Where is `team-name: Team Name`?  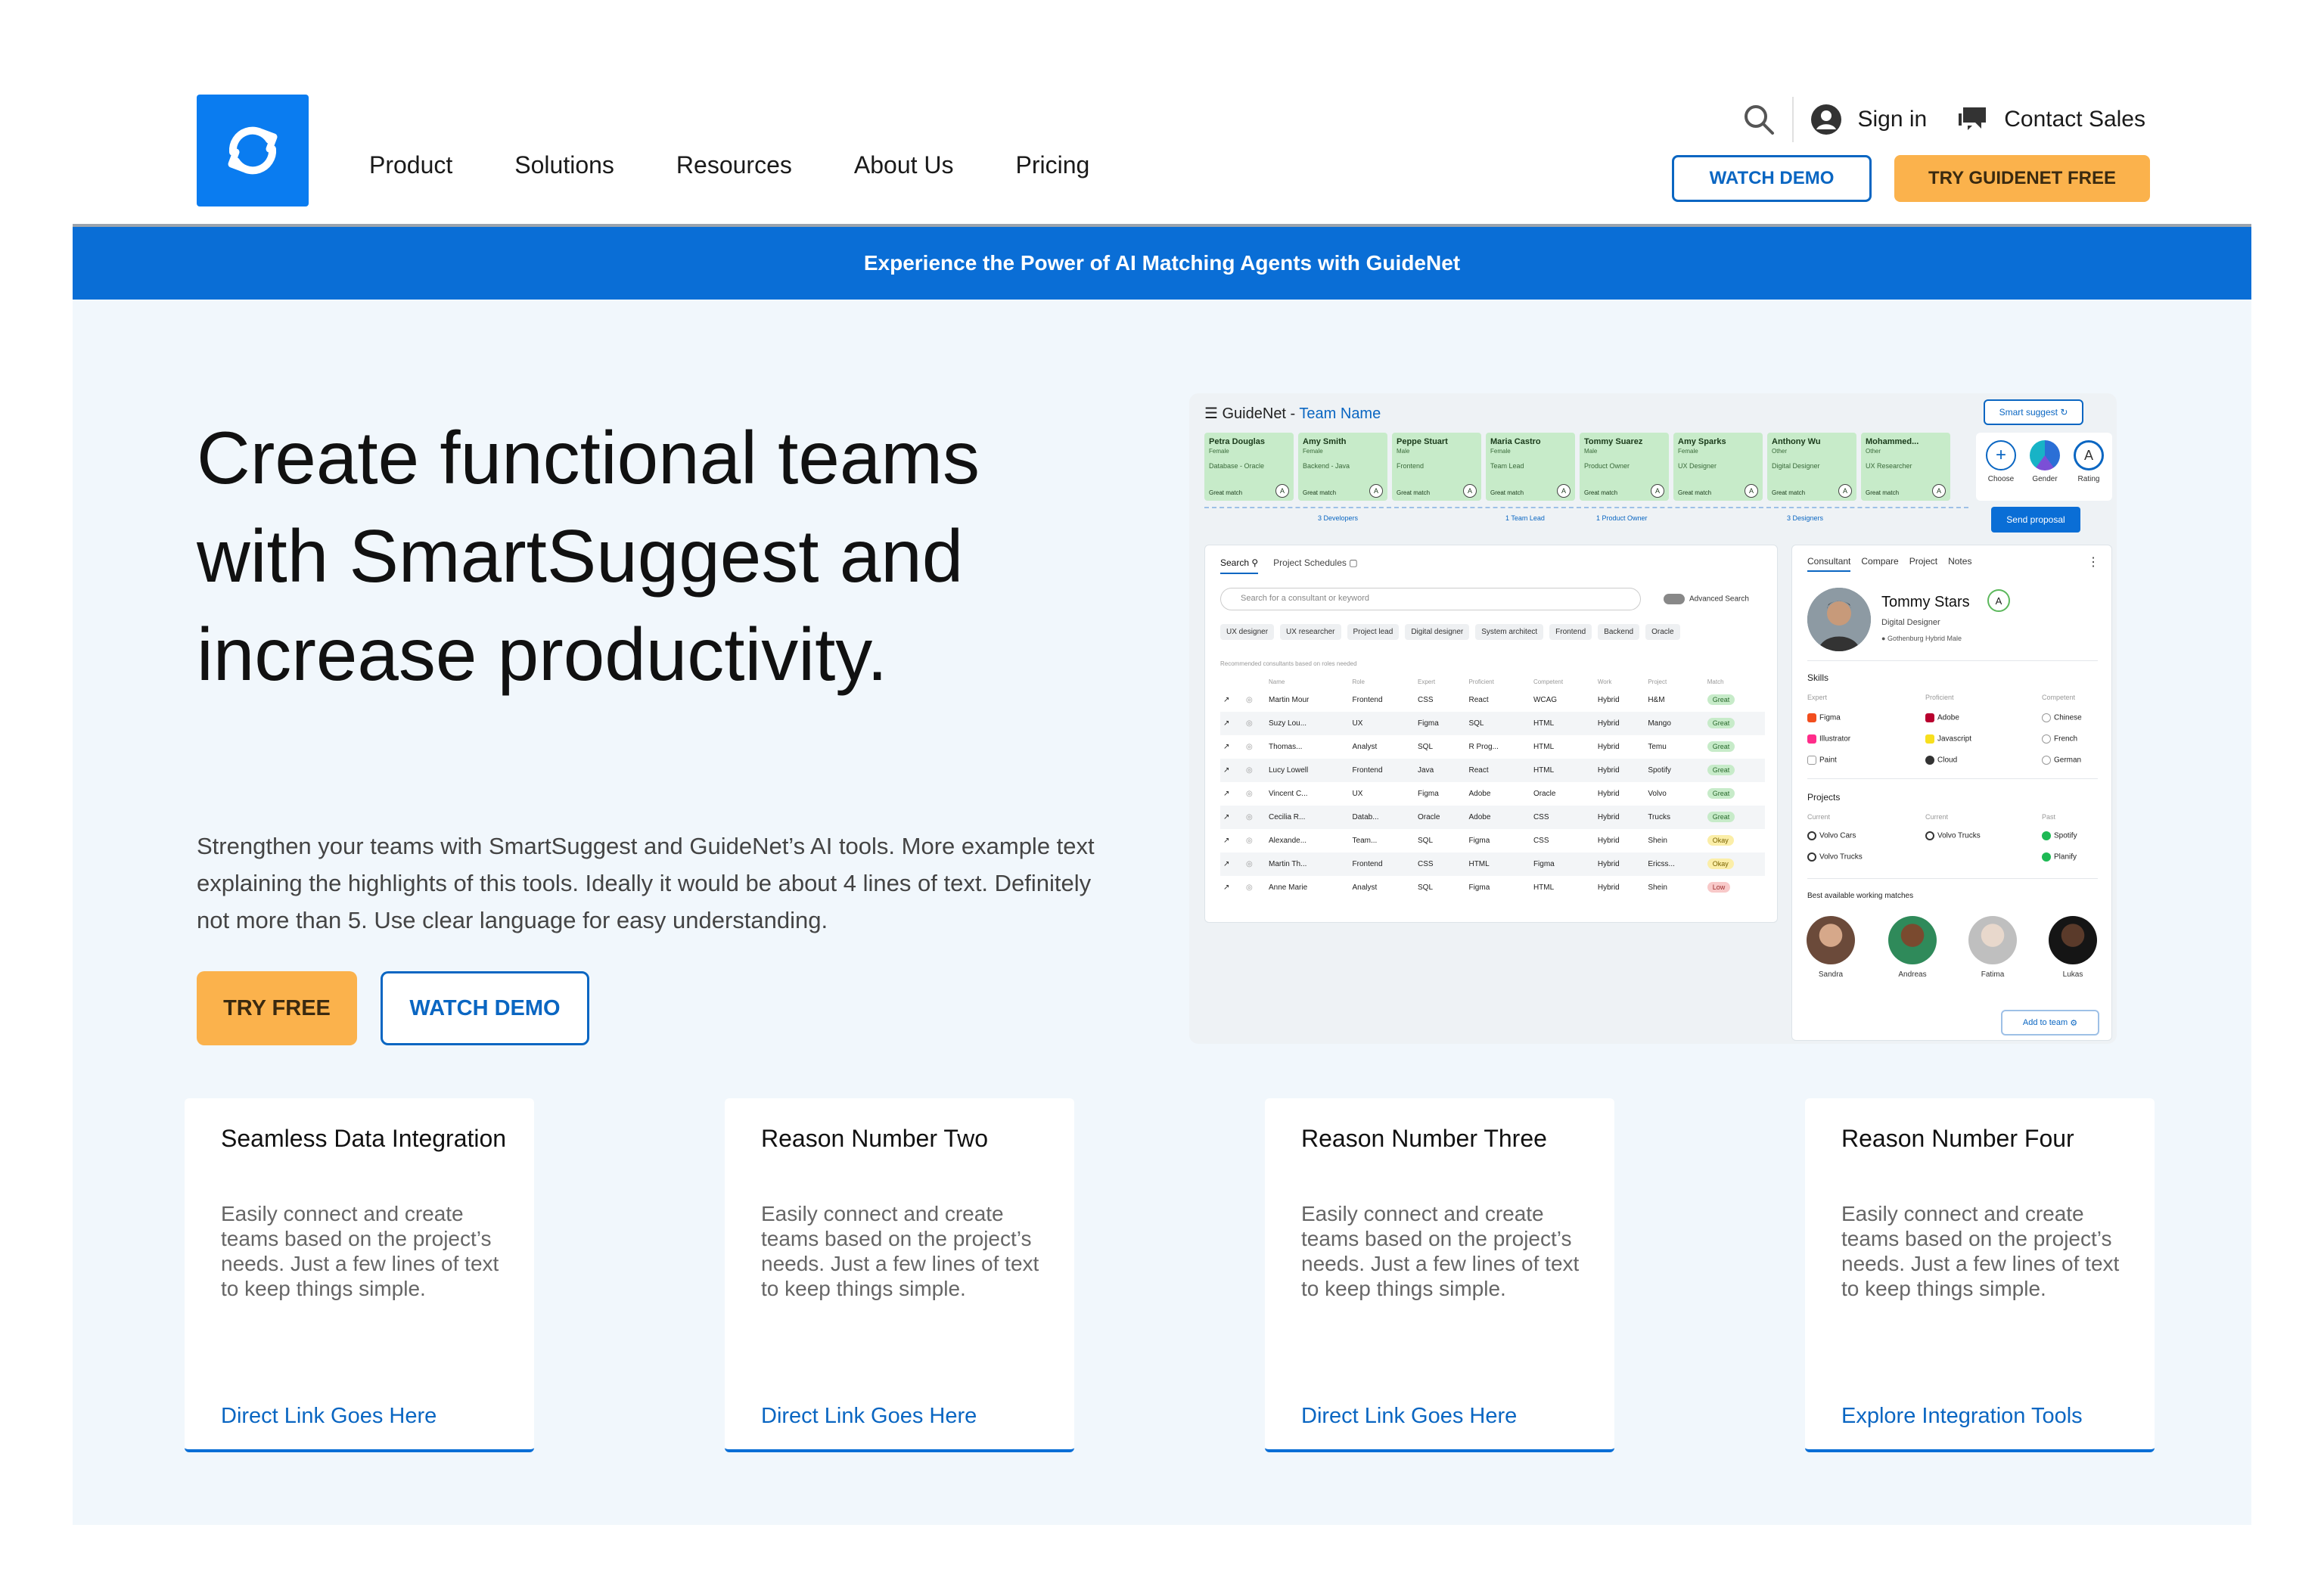
team-name: Team Name is located at coordinates (1340, 414).